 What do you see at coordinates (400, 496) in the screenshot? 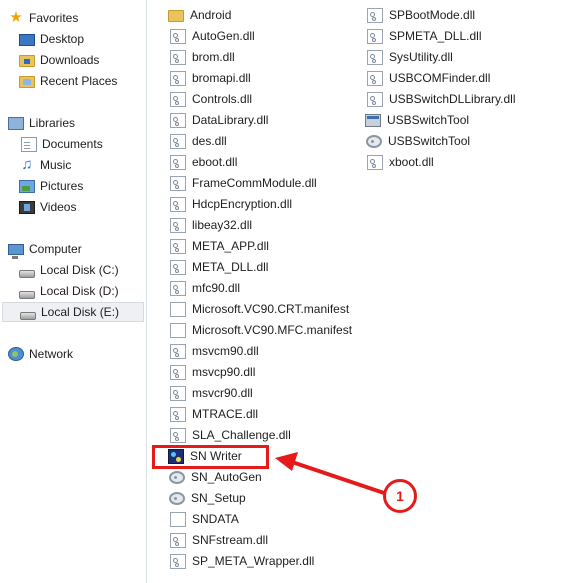
I see `callout-badge: 1` at bounding box center [400, 496].